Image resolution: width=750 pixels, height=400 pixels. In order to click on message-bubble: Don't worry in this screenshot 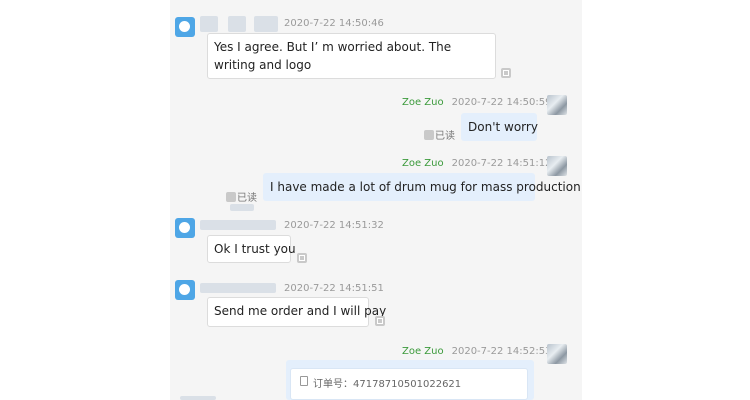, I will do `click(499, 127)`.